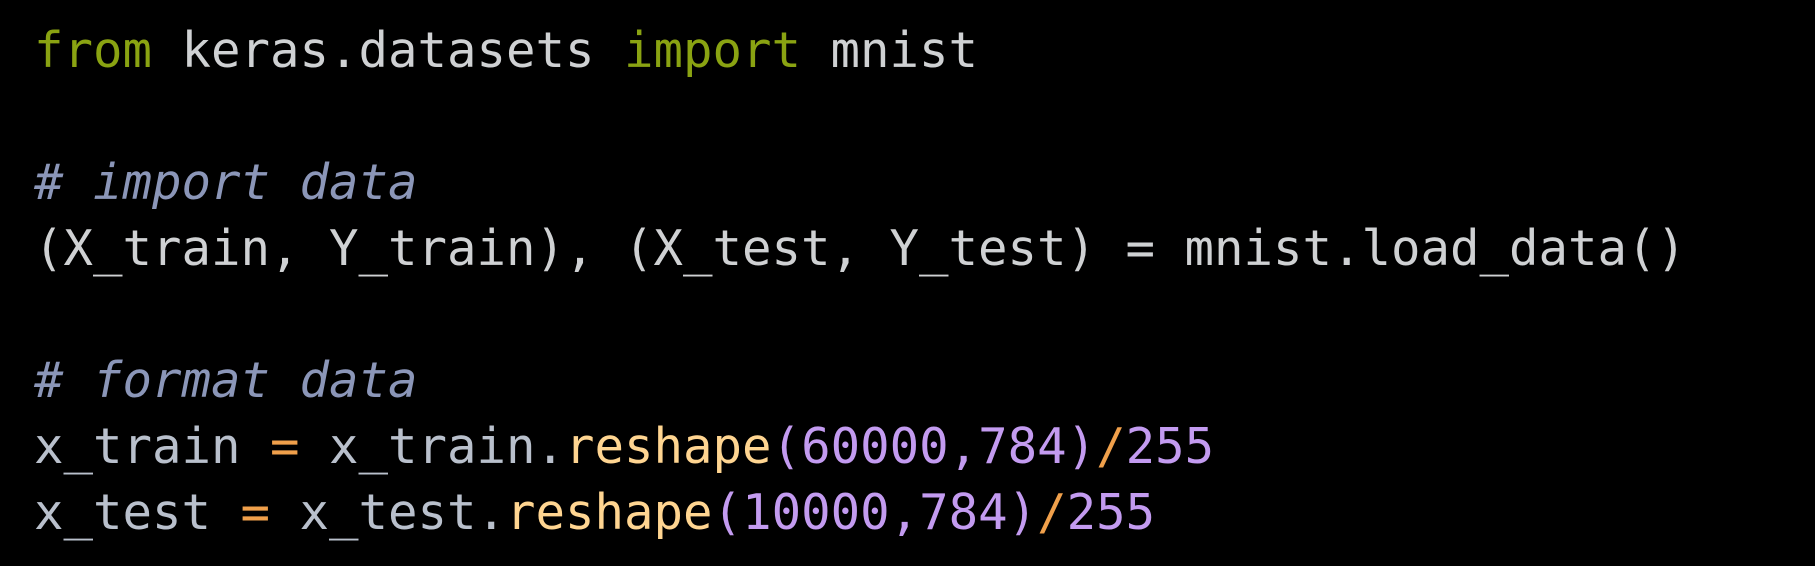 This screenshot has width=1815, height=578. I want to click on comment-format-data: # format data, so click(226, 380).